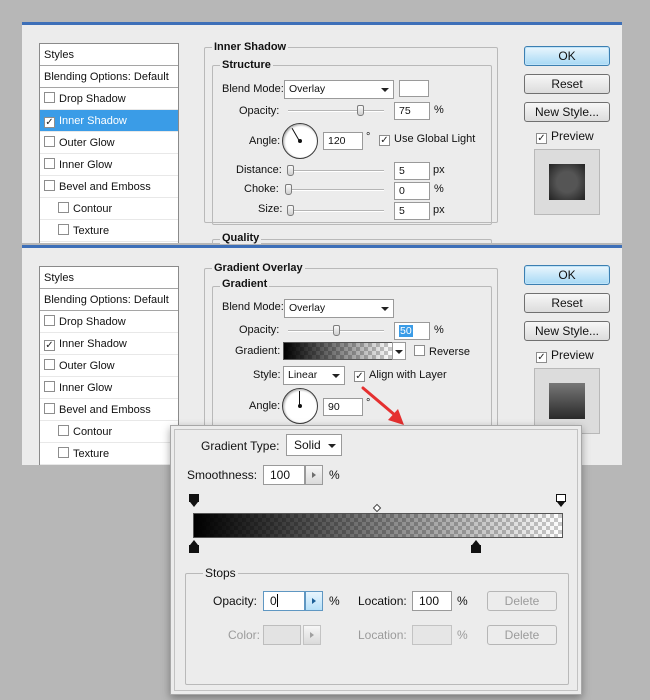 This screenshot has width=650, height=700. What do you see at coordinates (414, 88) in the screenshot?
I see `shadow-color-swatch` at bounding box center [414, 88].